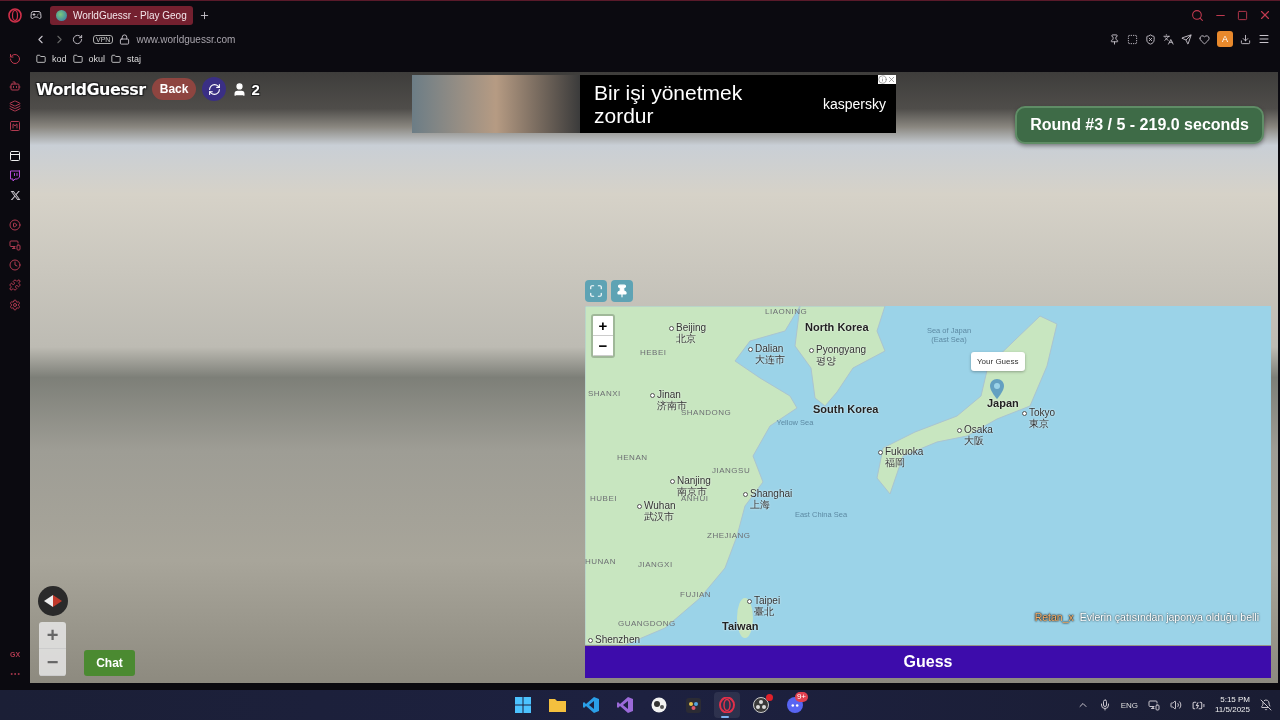  What do you see at coordinates (1266, 705) in the screenshot?
I see `bell-icon` at bounding box center [1266, 705].